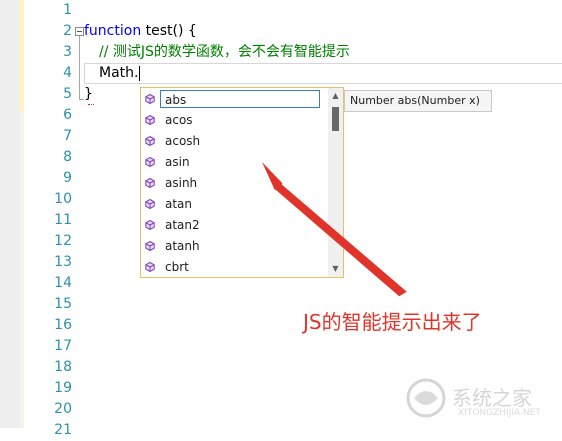  What do you see at coordinates (63, 325) in the screenshot?
I see `line-number: 16` at bounding box center [63, 325].